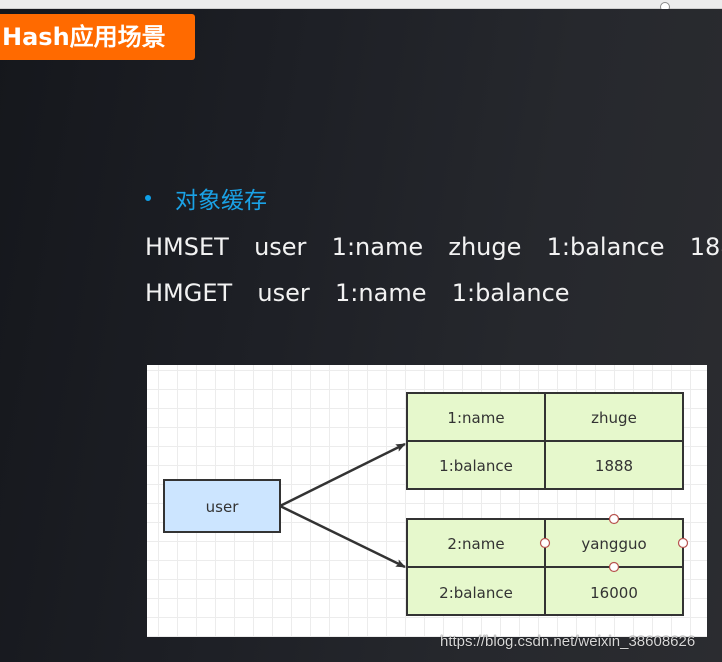 The image size is (722, 662). What do you see at coordinates (433, 247) in the screenshot?
I see `command-hmset: HMSET user 1:name zhuge 1:balance 1888` at bounding box center [433, 247].